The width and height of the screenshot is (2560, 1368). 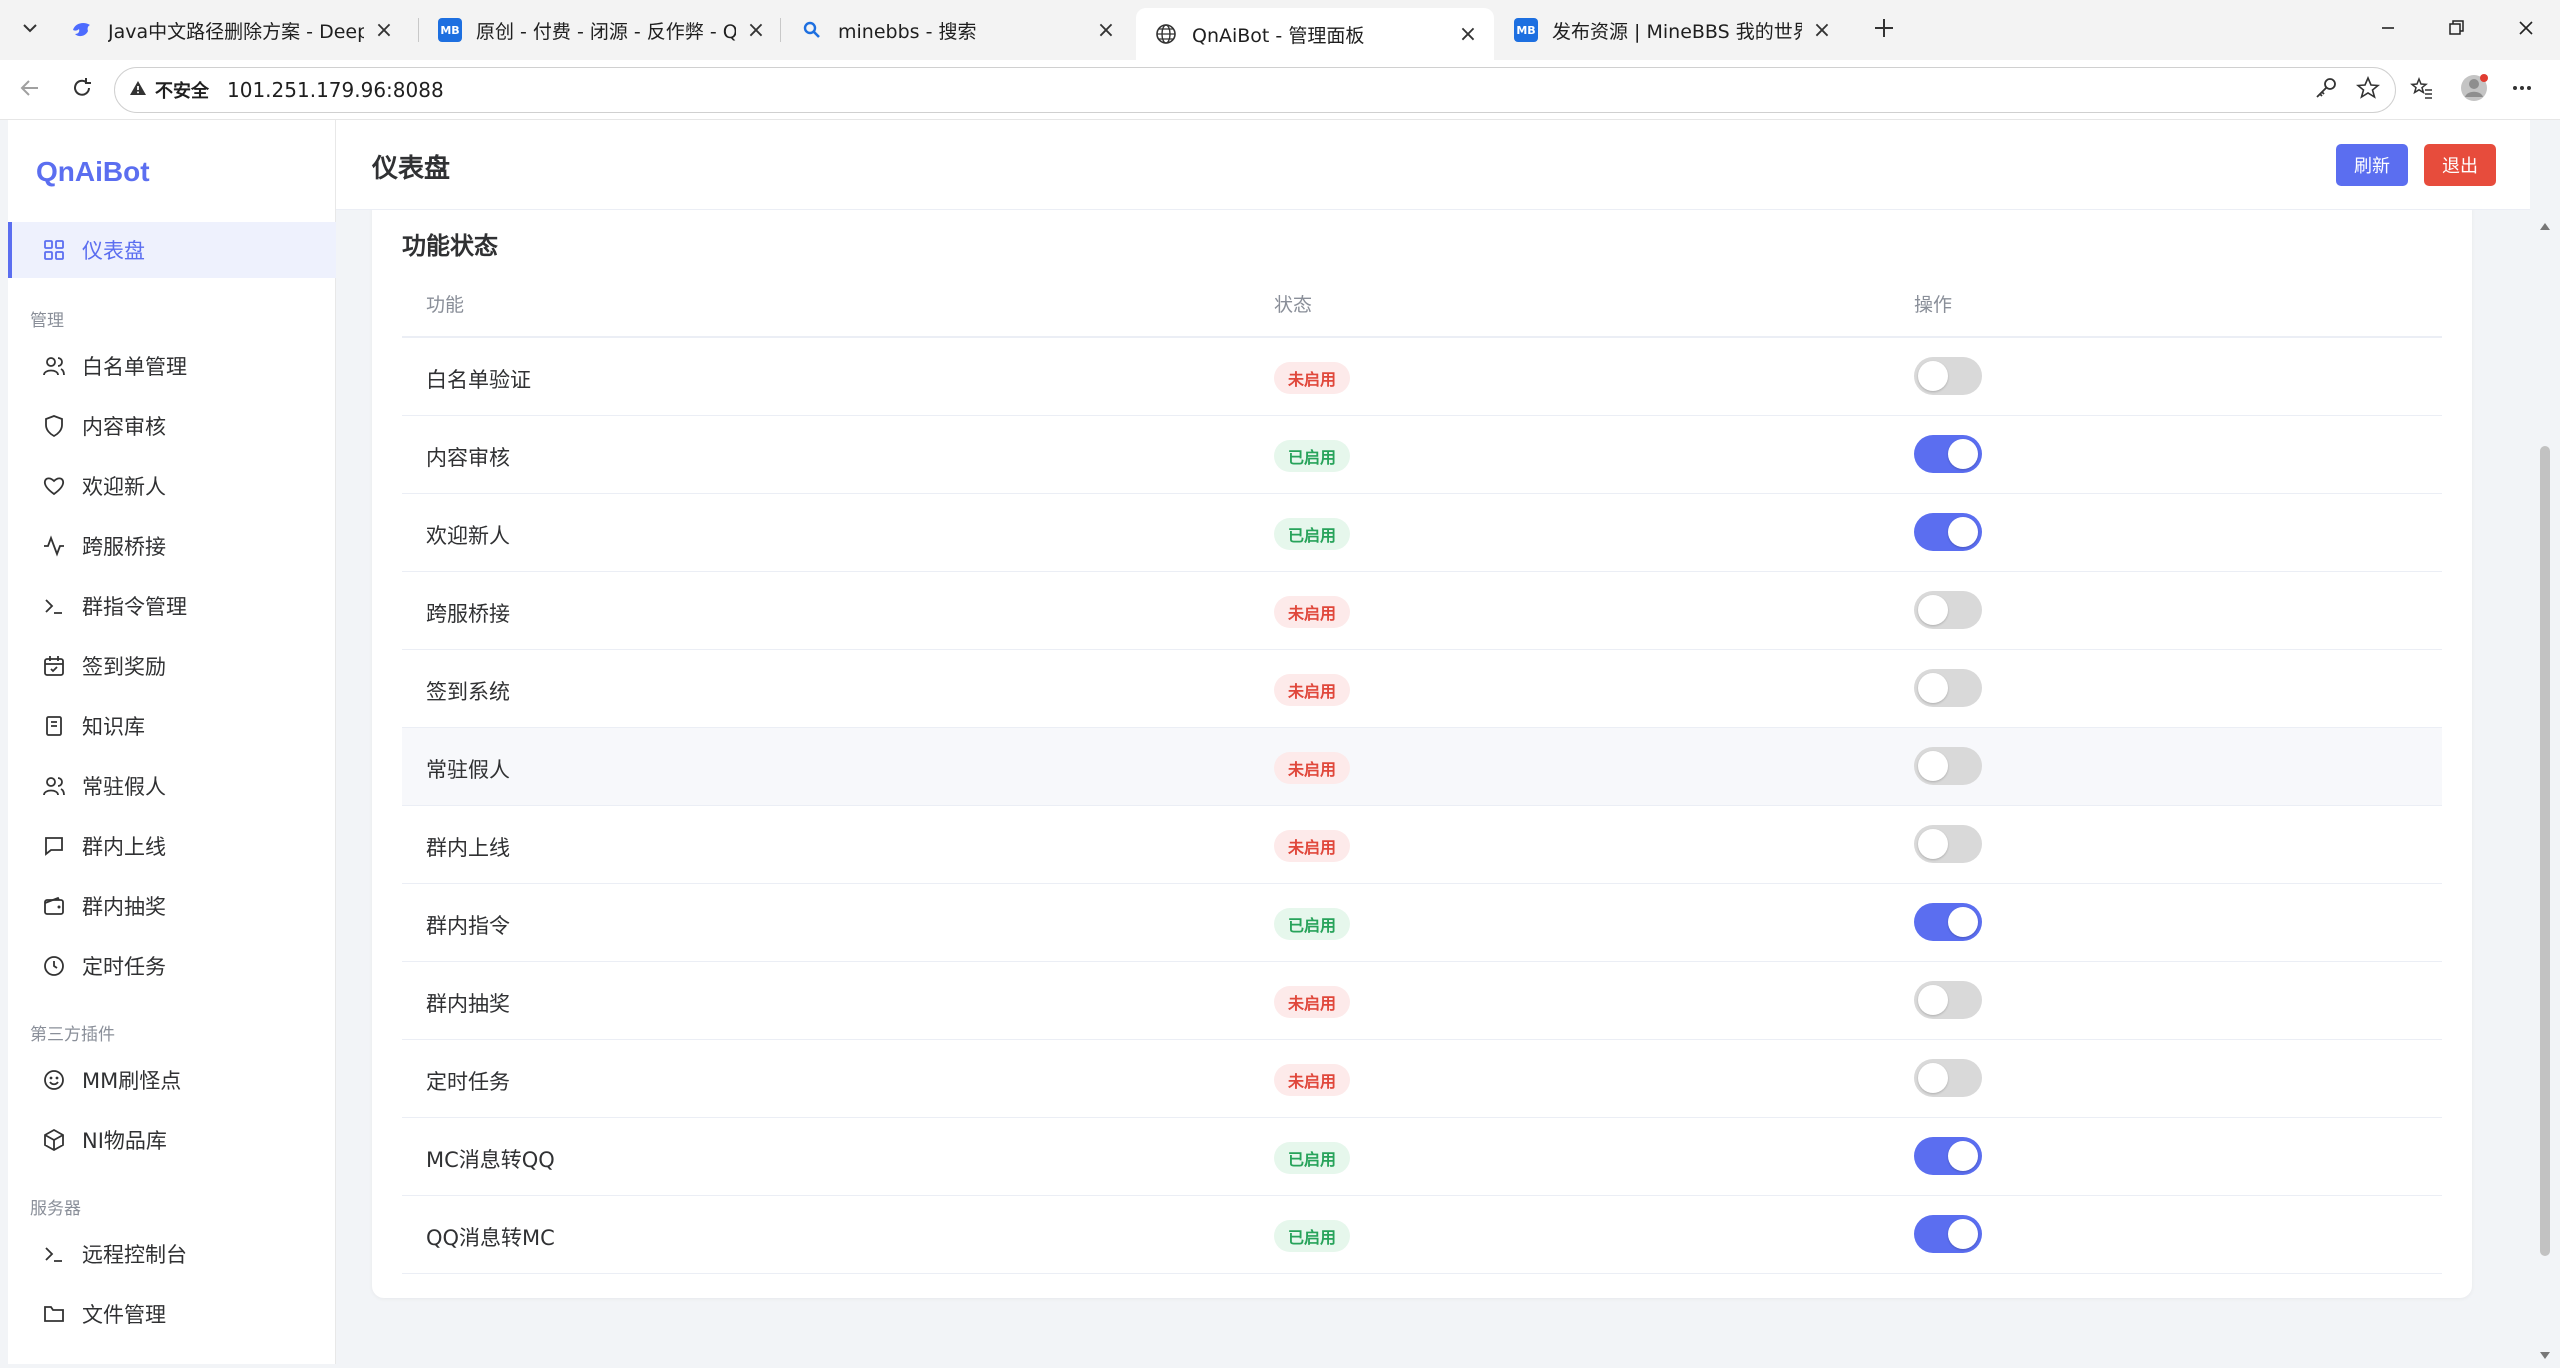 I want to click on back-button, so click(x=30, y=90).